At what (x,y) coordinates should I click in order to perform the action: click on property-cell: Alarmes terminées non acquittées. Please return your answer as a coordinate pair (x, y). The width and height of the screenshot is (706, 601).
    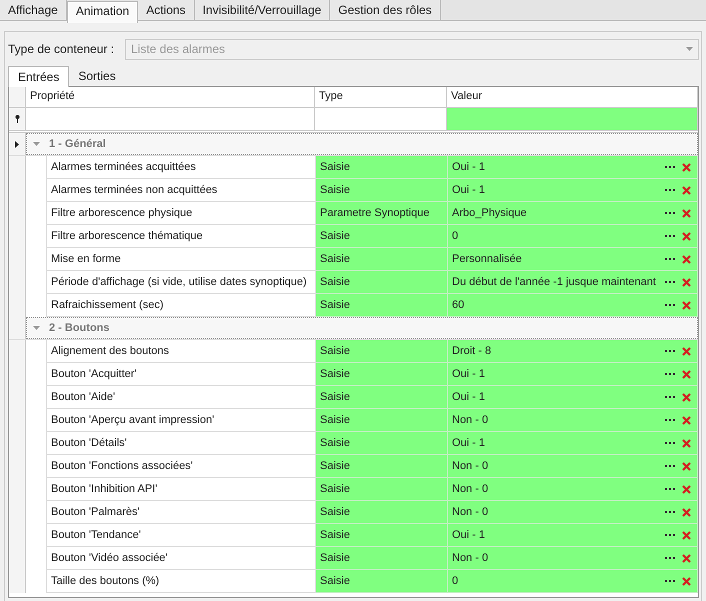
    Looking at the image, I should click on (181, 190).